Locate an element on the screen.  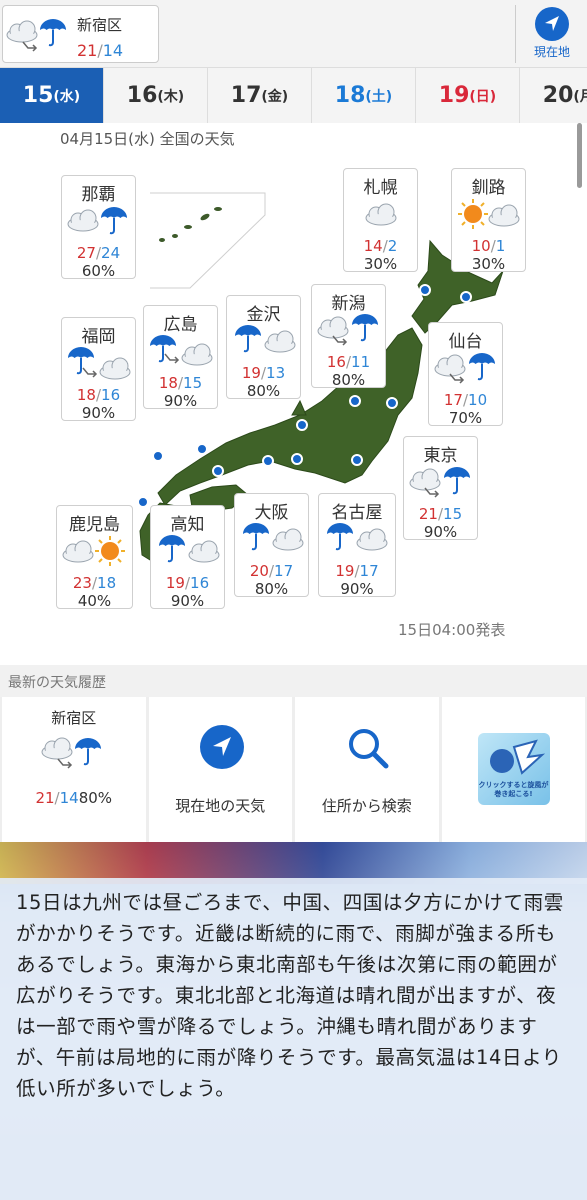
city-high: 27 is located at coordinates (86, 253).